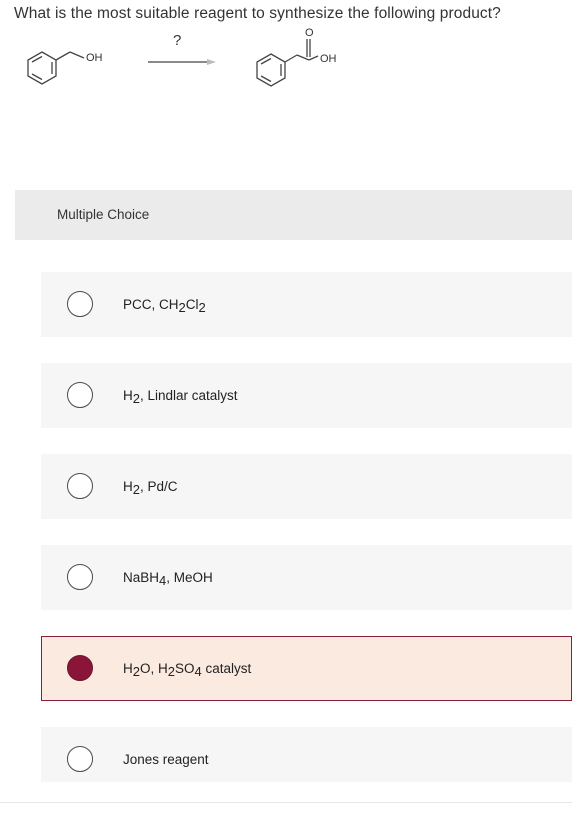 Image resolution: width=572 pixels, height=816 pixels. I want to click on choice-option-2: H2, Lindlar catalyst, so click(306, 395).